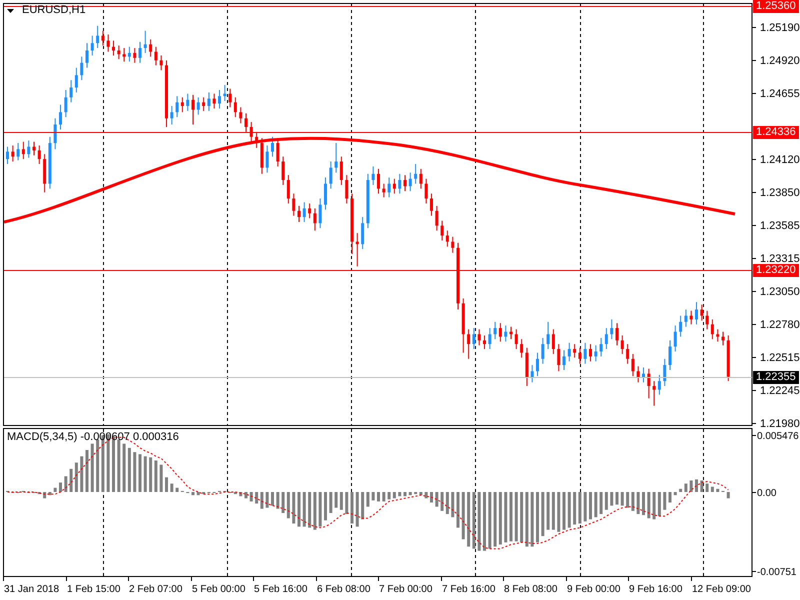 The height and width of the screenshot is (600, 800). Describe the element at coordinates (219, 589) in the screenshot. I see `time-label: 5 Feb 00:00` at that location.